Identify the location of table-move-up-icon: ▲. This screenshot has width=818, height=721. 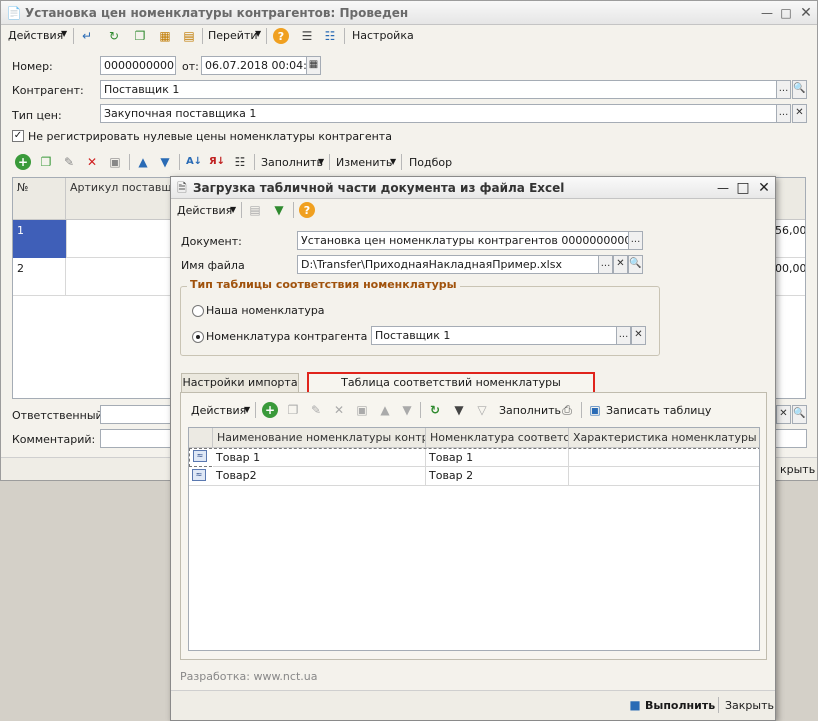
(385, 410).